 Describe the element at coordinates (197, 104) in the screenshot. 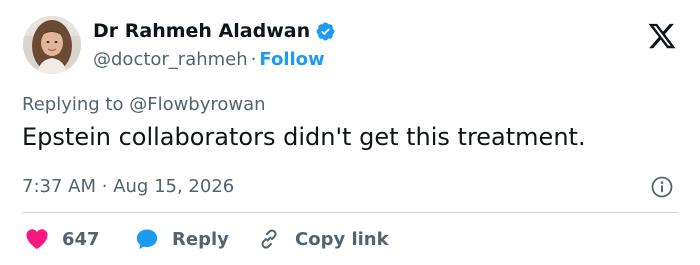

I see `replying-to-handle: @Flowbyrowan` at that location.